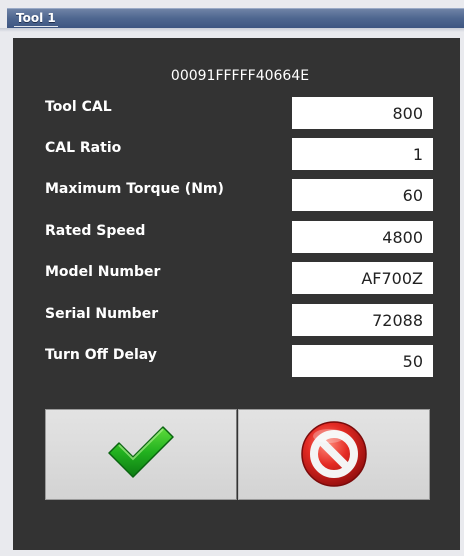 This screenshot has height=556, width=464. I want to click on cal-ratio-label: CAL Ratio, so click(83, 148).